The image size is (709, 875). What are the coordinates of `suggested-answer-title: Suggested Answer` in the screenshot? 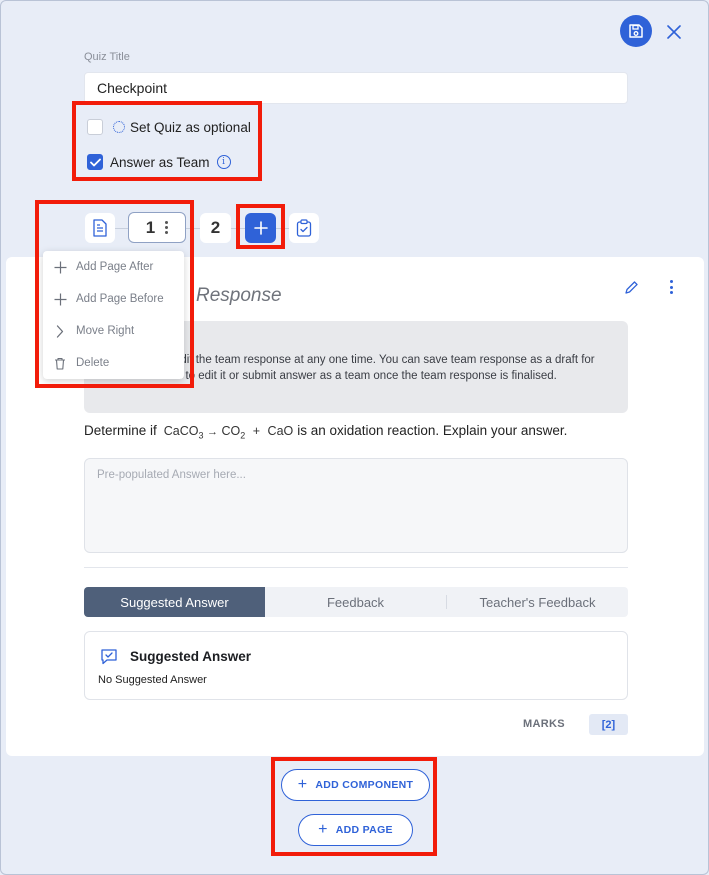 It's located at (191, 656).